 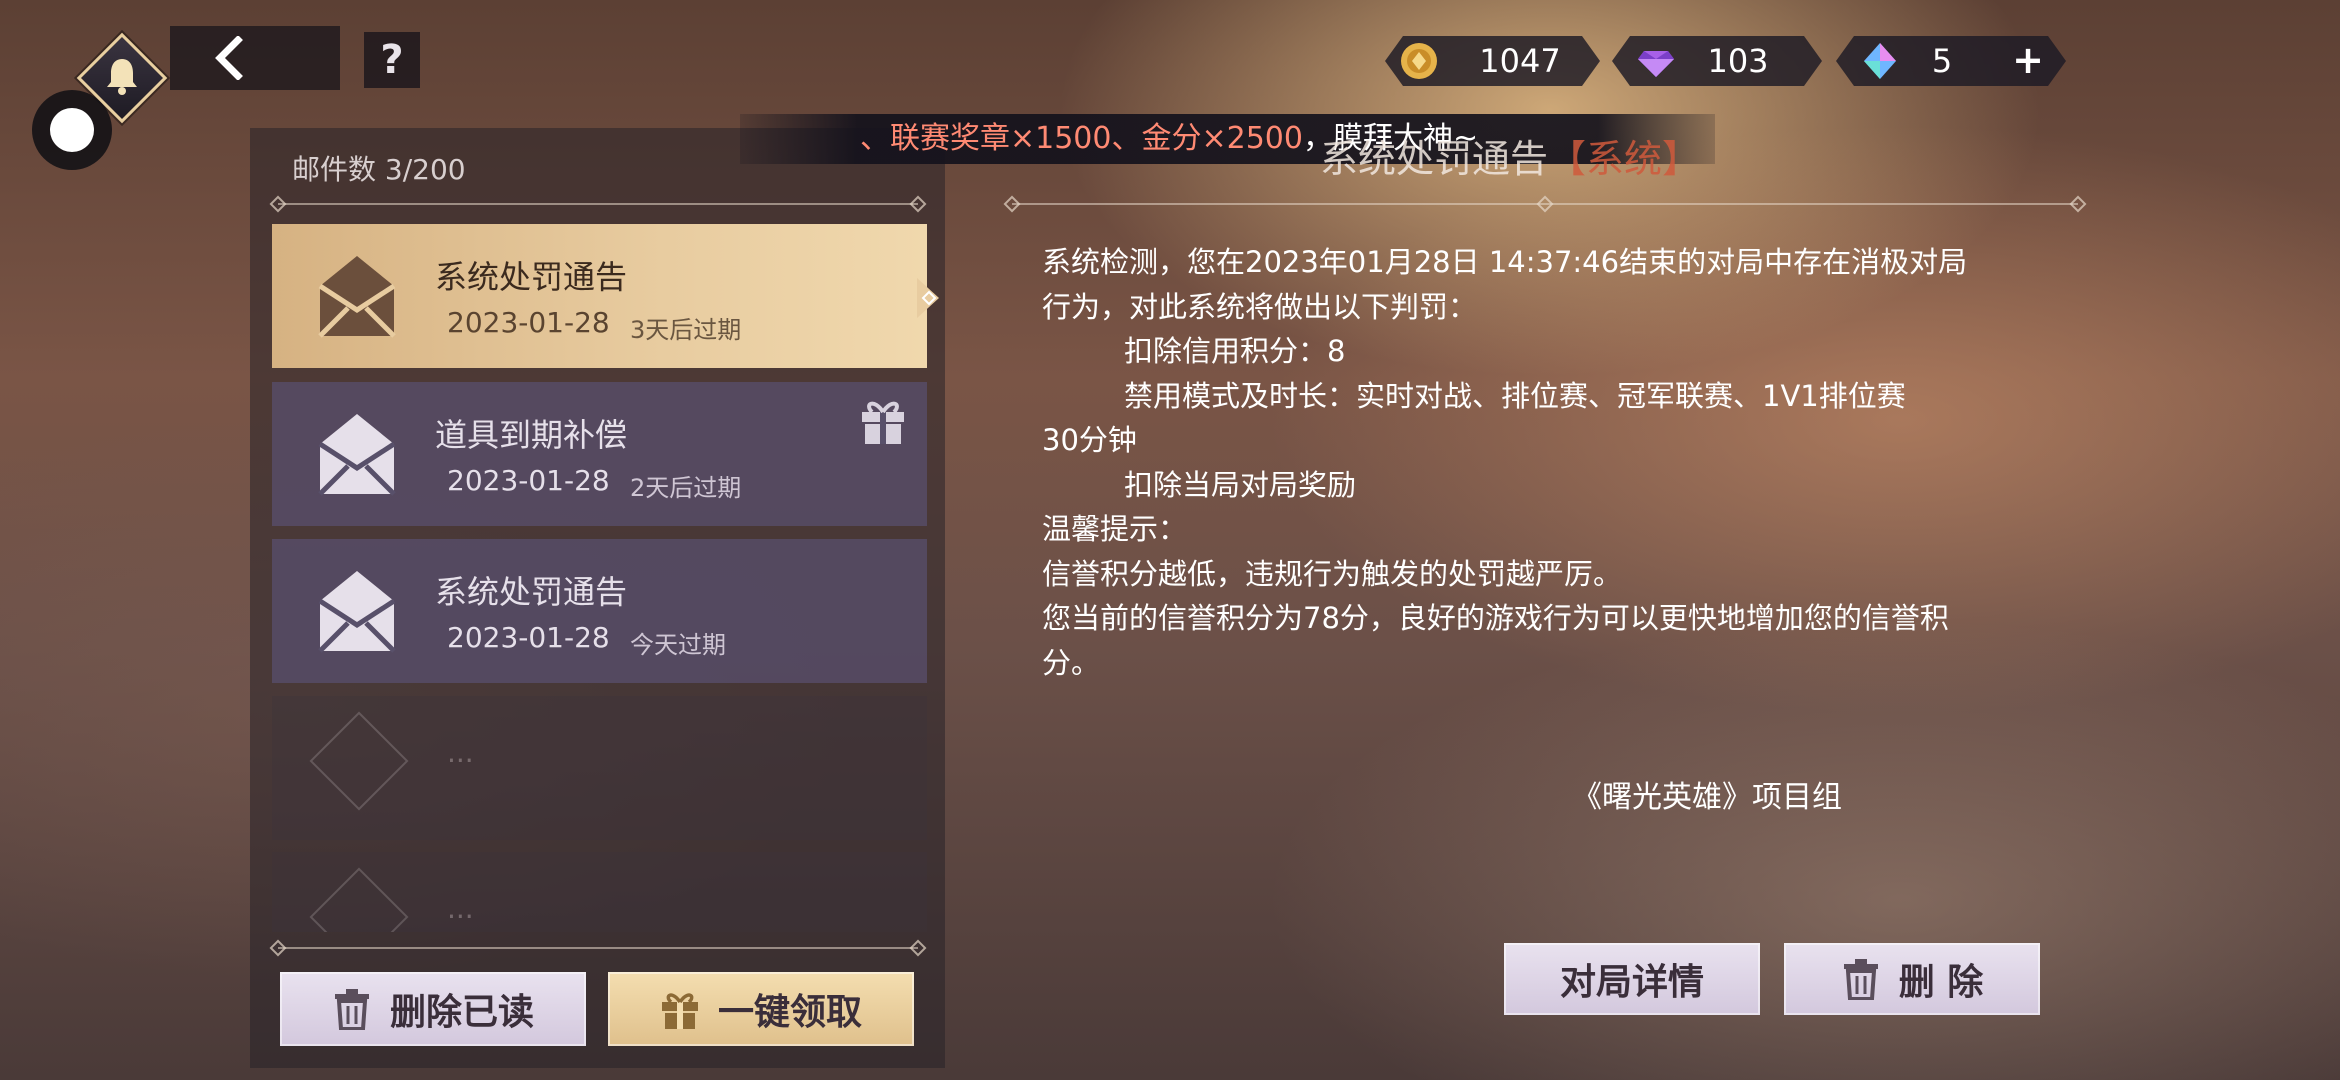 I want to click on delete-label: 删 除, so click(x=1941, y=982).